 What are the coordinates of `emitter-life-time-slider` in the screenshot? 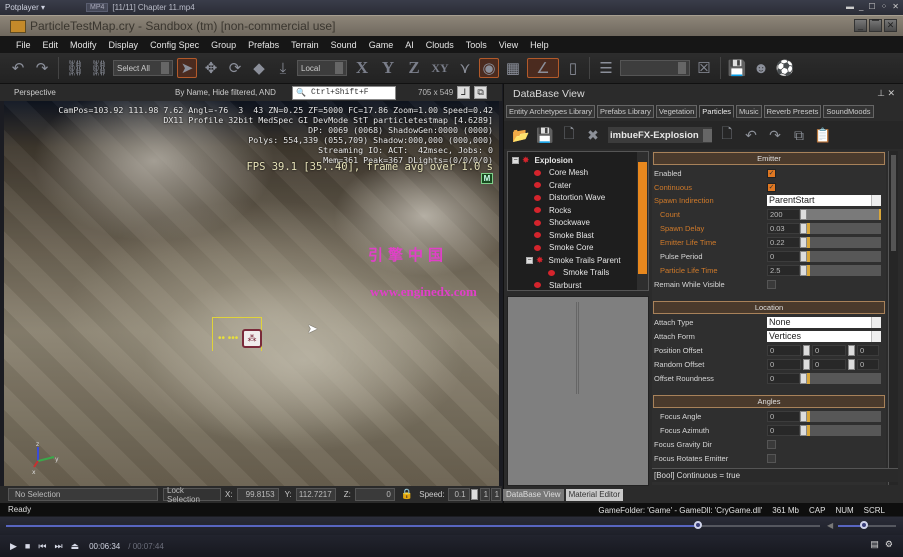 It's located at (844, 242).